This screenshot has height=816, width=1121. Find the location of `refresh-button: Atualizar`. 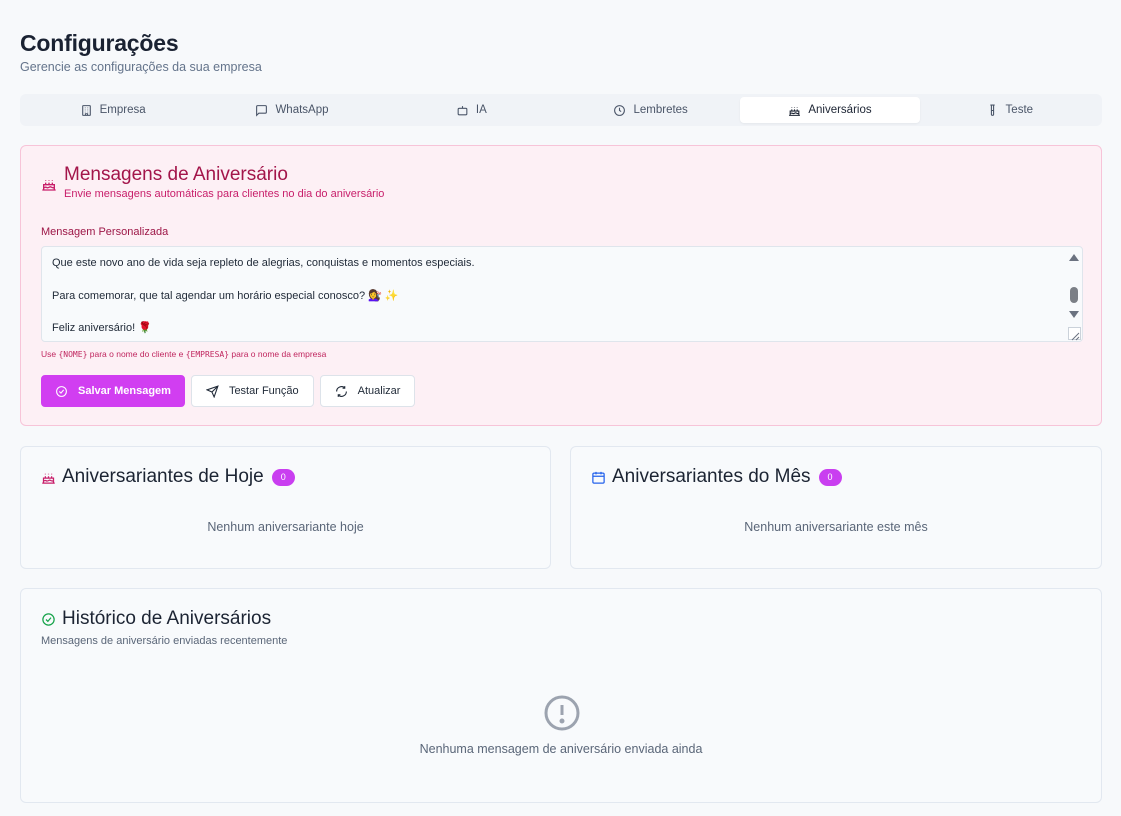

refresh-button: Atualizar is located at coordinates (367, 391).